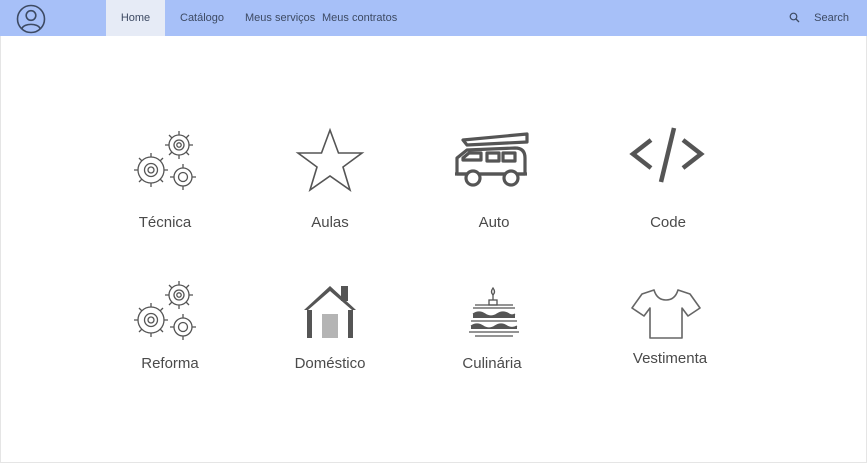  Describe the element at coordinates (831, 18) in the screenshot. I see `search-label: Search` at that location.